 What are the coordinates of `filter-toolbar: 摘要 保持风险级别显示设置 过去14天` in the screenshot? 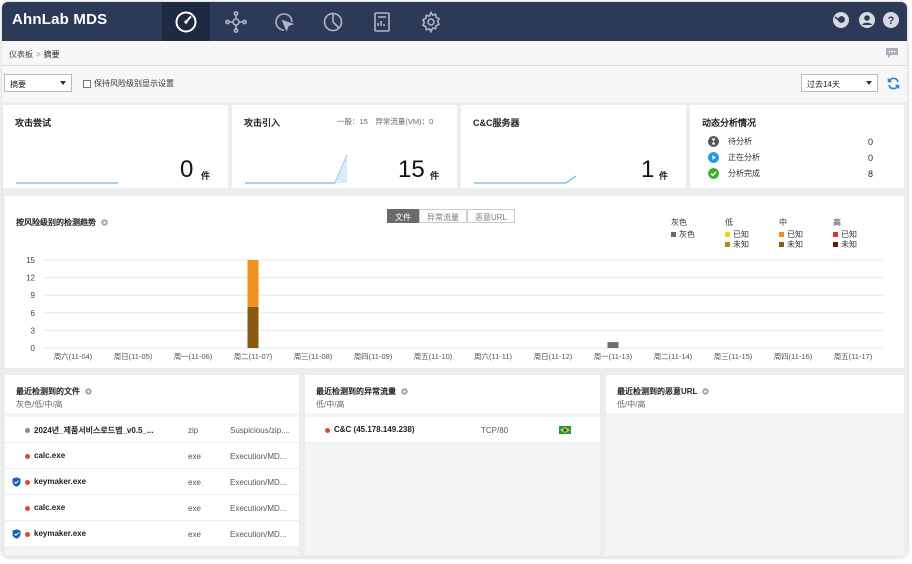 It's located at (454, 84).